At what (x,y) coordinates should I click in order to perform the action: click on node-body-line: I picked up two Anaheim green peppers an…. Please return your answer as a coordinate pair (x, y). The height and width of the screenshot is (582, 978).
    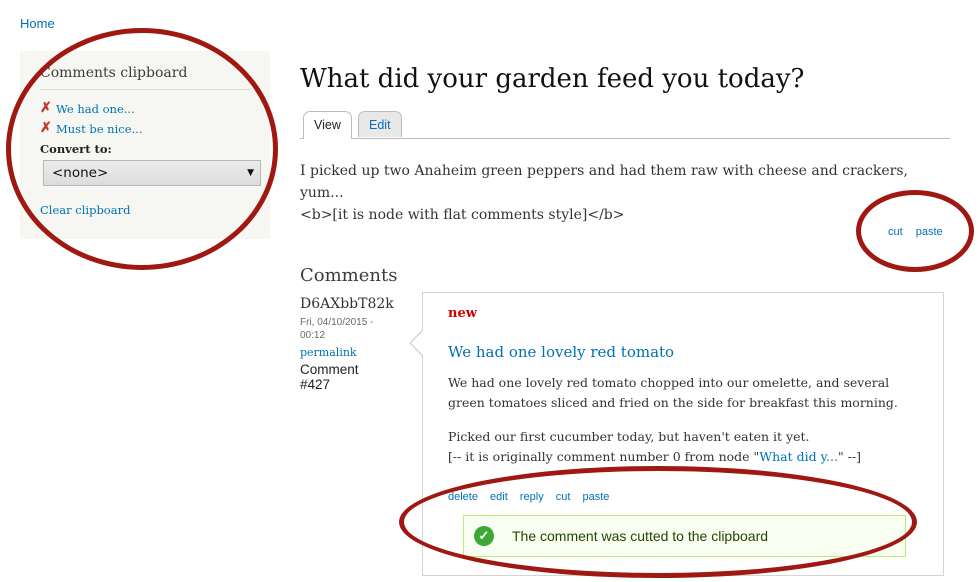
    Looking at the image, I should click on (604, 182).